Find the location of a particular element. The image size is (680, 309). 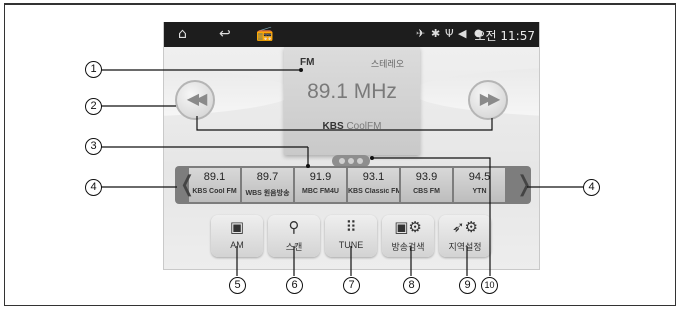

callout-6: 6 is located at coordinates (294, 285).